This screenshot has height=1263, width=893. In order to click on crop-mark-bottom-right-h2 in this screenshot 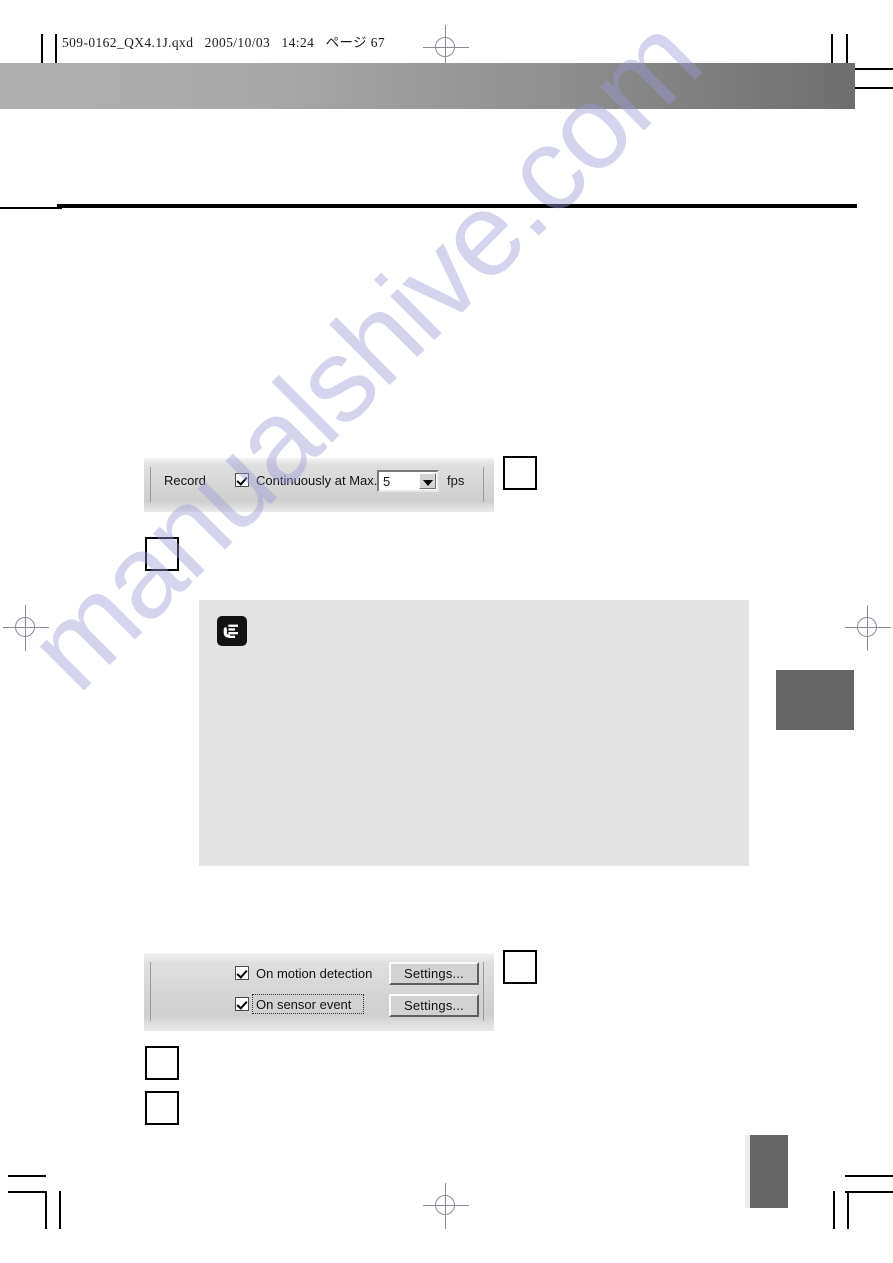, I will do `click(869, 1192)`.